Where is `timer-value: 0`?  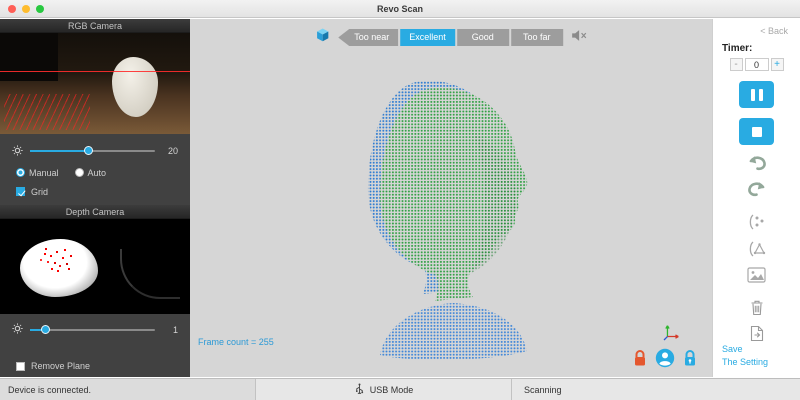 timer-value: 0 is located at coordinates (756, 64).